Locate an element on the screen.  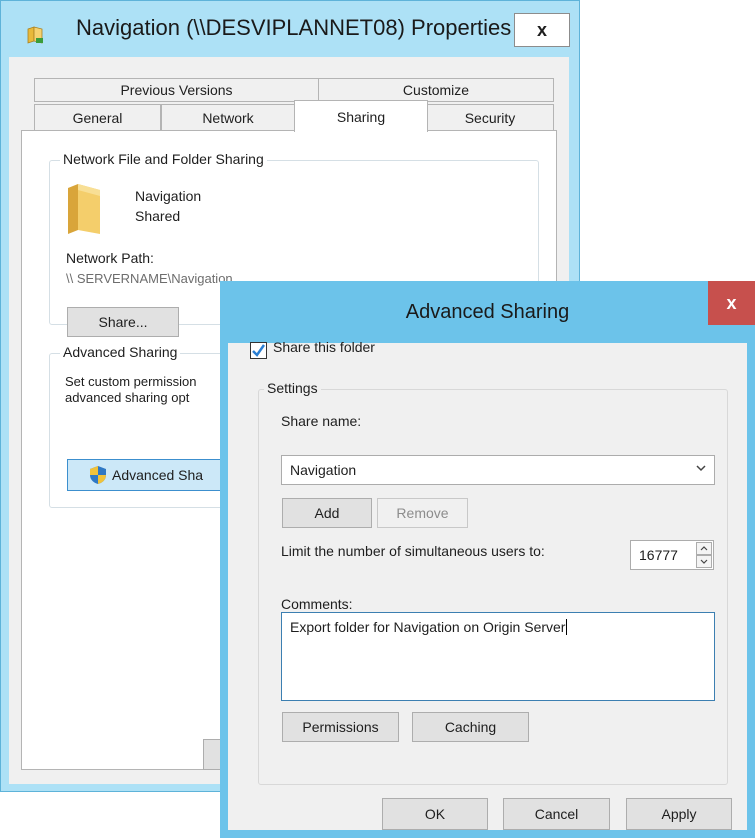
tab-previous-versions: Previous Versions is located at coordinates (176, 90).